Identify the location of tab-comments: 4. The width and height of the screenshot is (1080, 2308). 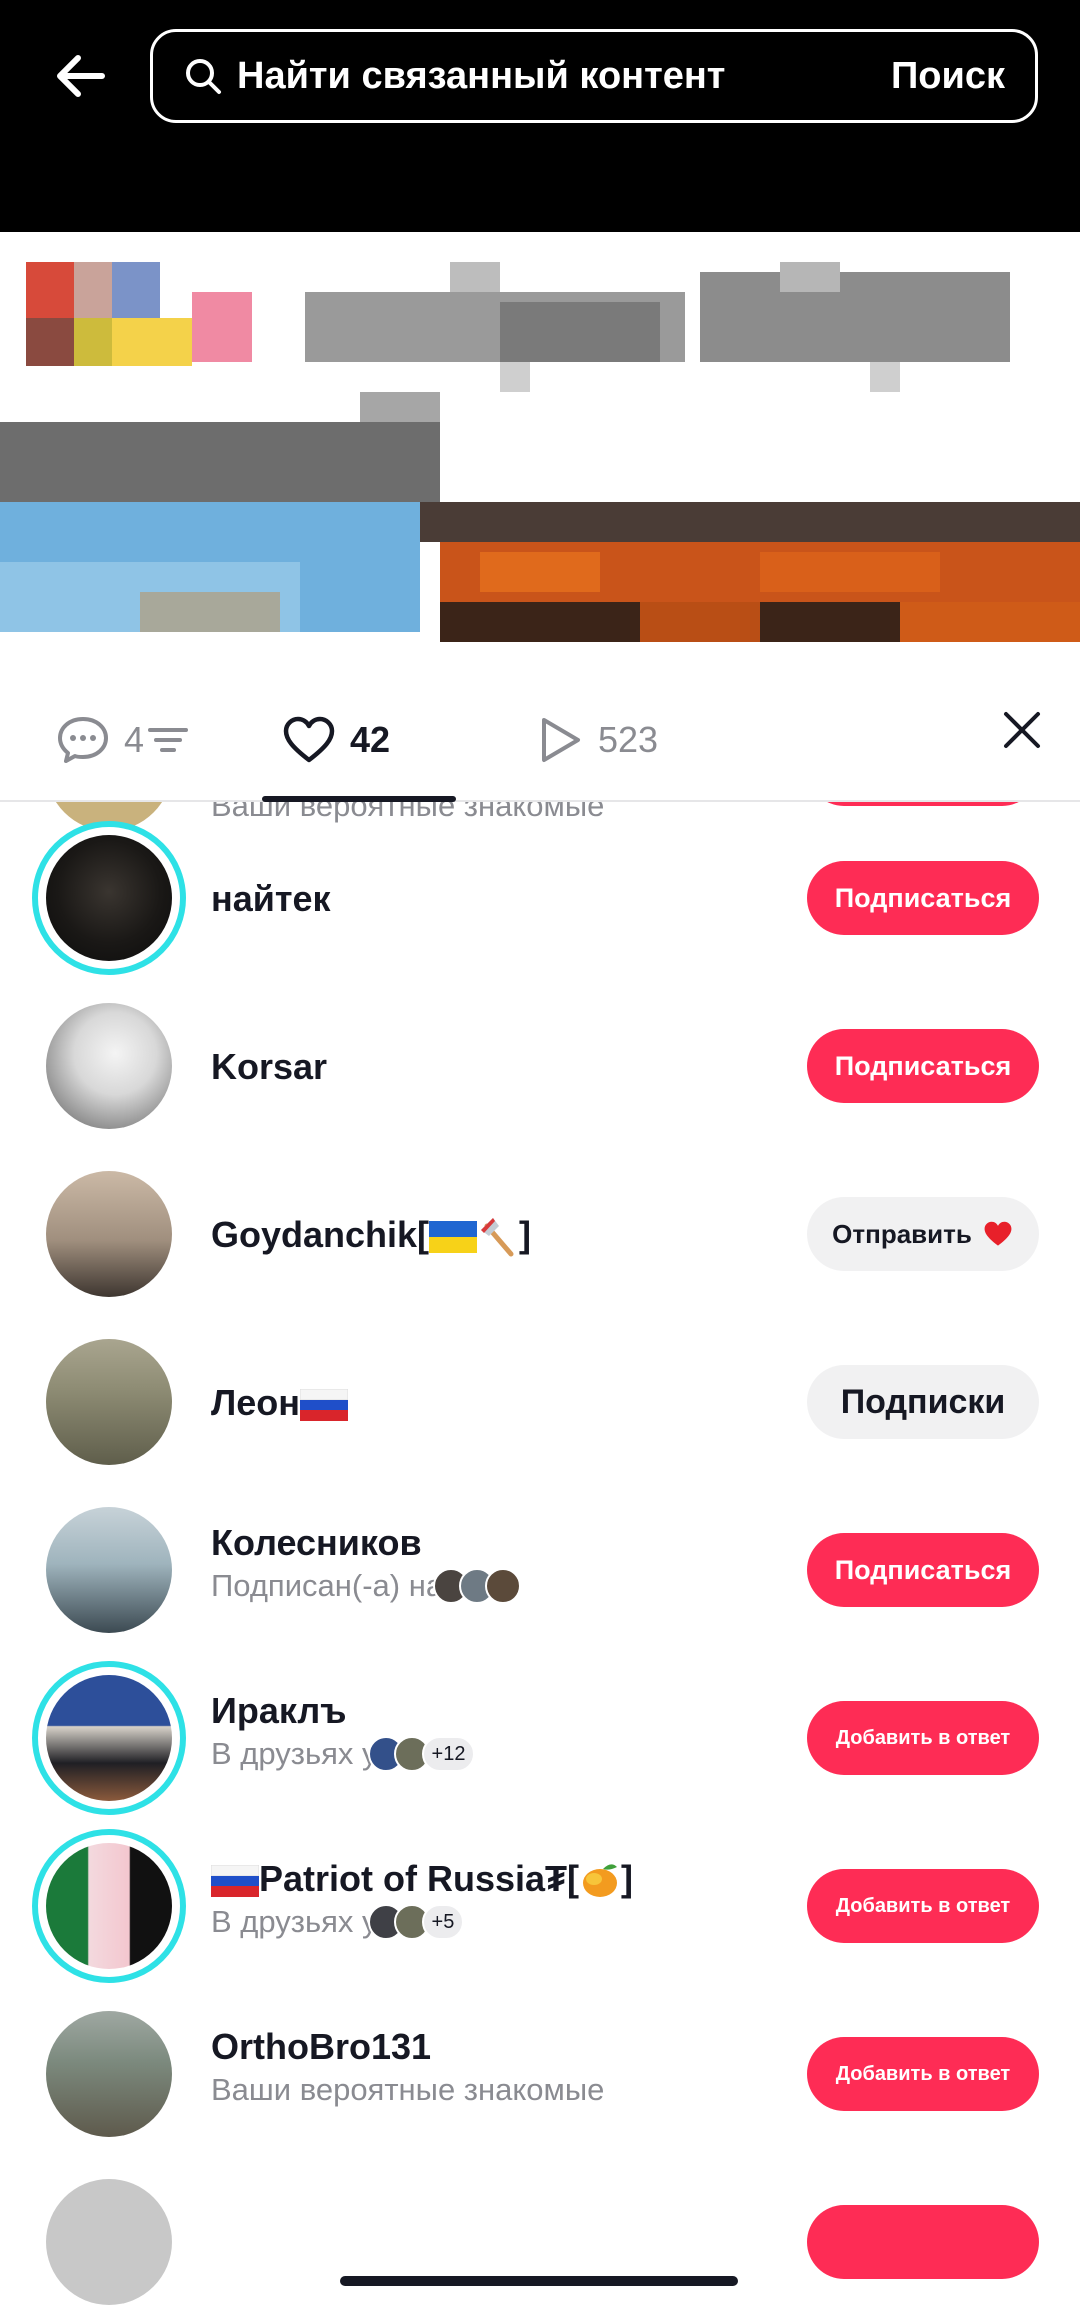
(122, 740).